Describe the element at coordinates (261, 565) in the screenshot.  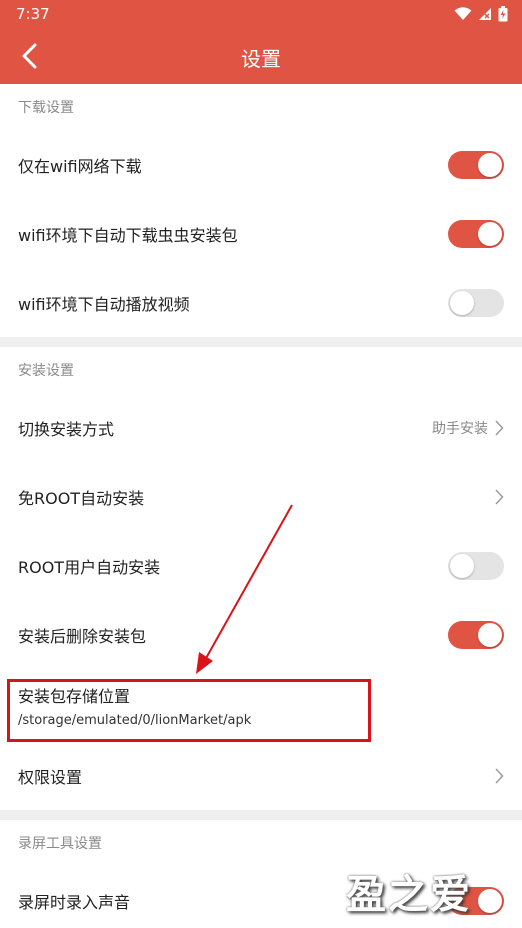
I see `row-root-user-install: ROOT用户自动安装` at that location.